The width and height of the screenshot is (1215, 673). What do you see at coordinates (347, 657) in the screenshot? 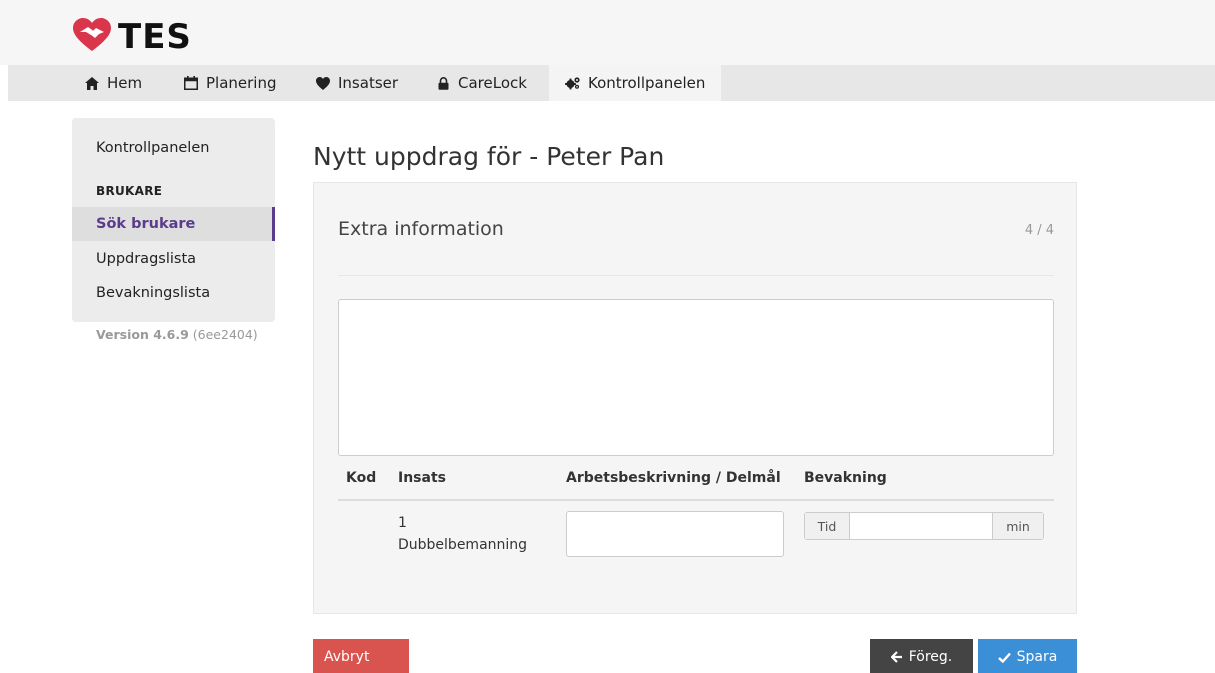
I see `cancel-button-label: Avbryt` at bounding box center [347, 657].